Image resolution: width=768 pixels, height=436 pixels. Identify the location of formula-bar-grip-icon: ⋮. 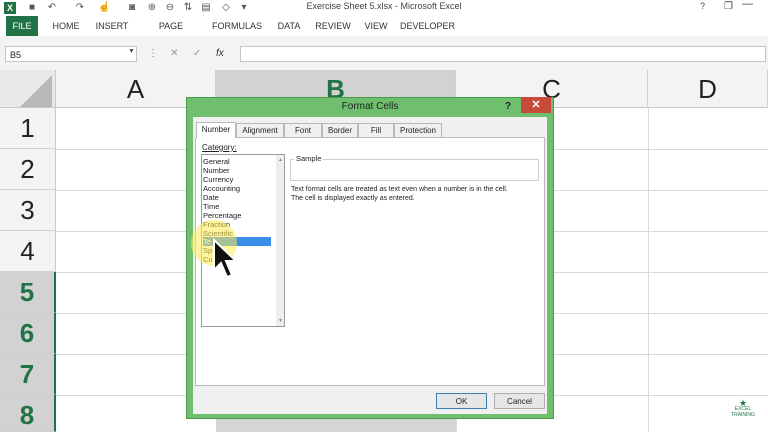
(153, 53).